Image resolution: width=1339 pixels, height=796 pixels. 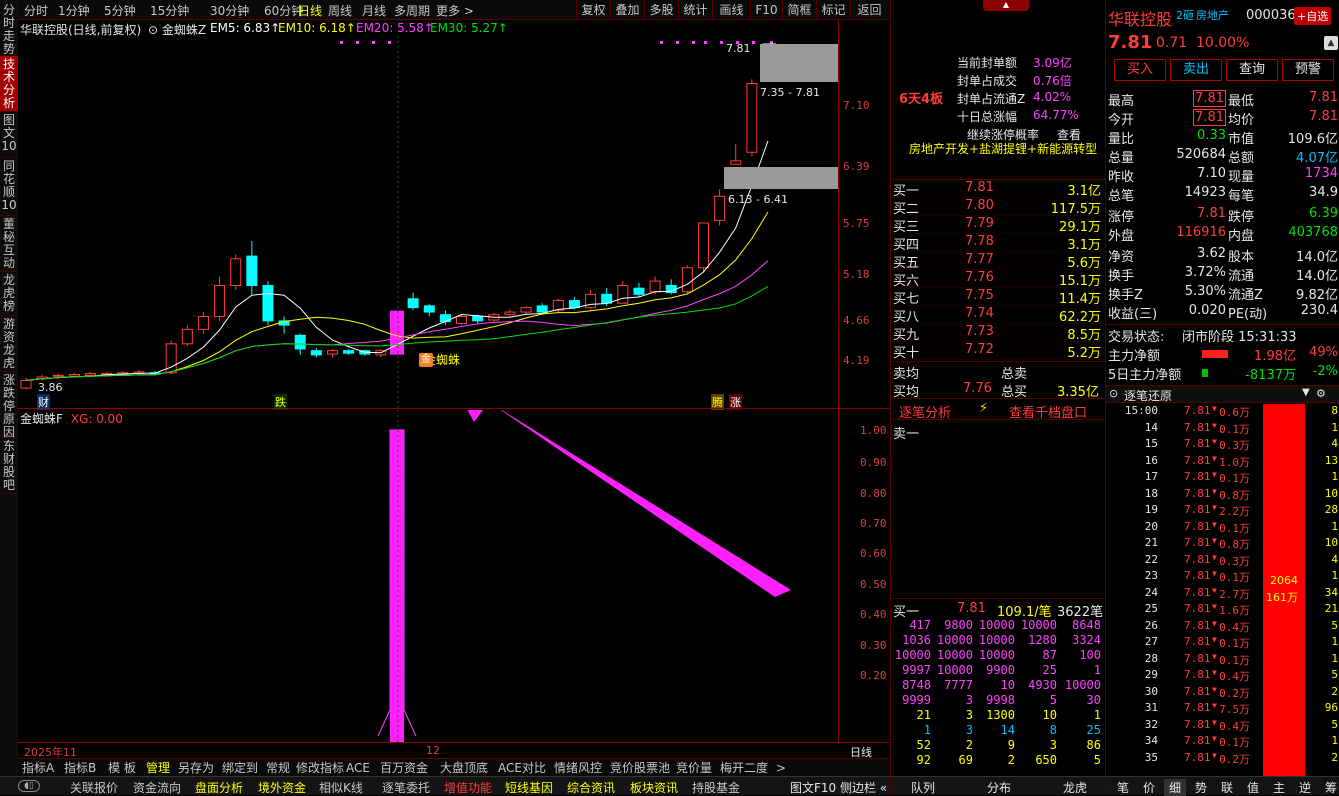 I want to click on detail-tab: 价, so click(x=1149, y=787).